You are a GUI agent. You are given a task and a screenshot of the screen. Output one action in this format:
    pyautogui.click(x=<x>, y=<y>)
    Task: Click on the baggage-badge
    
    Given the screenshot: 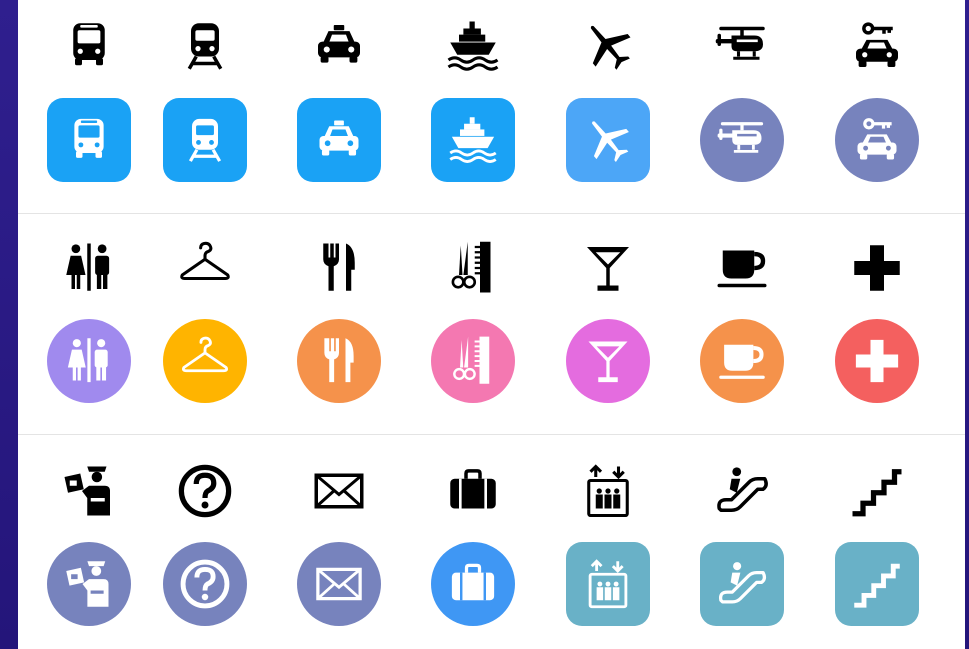 What is the action you would take?
    pyautogui.click(x=473, y=584)
    